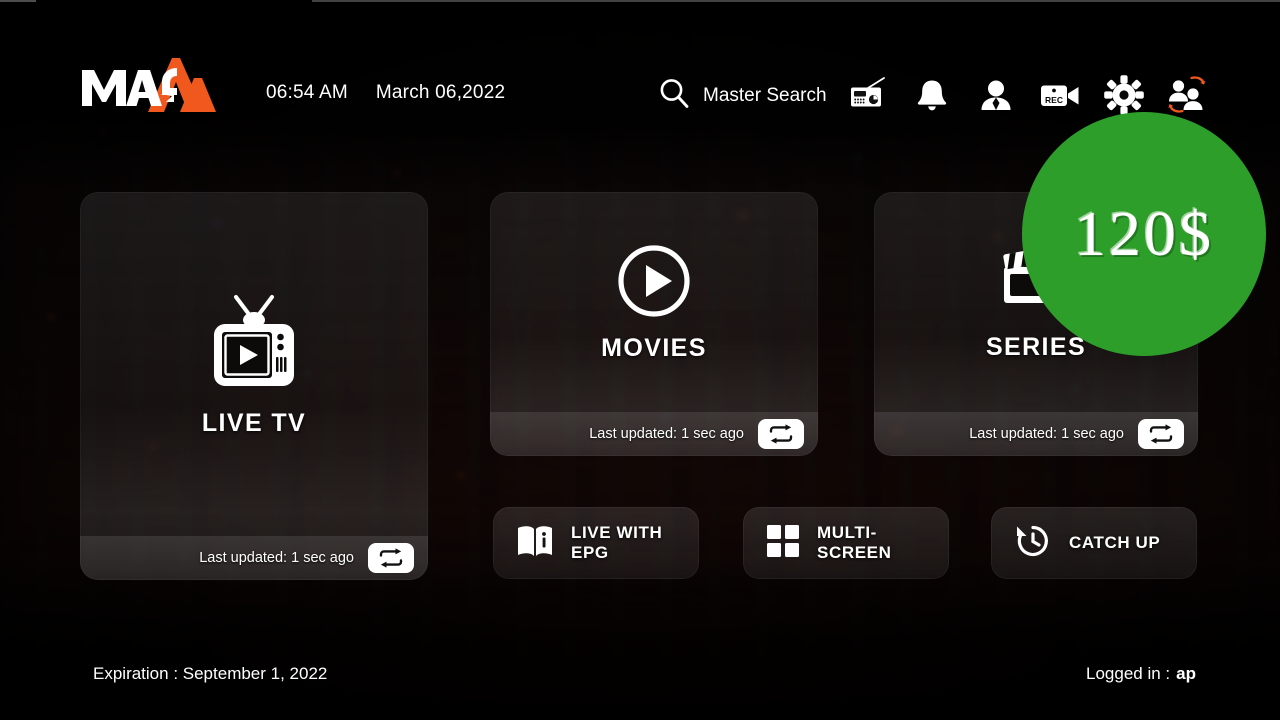 This screenshot has height=720, width=1280. What do you see at coordinates (1188, 95) in the screenshot?
I see `switch-user-icon` at bounding box center [1188, 95].